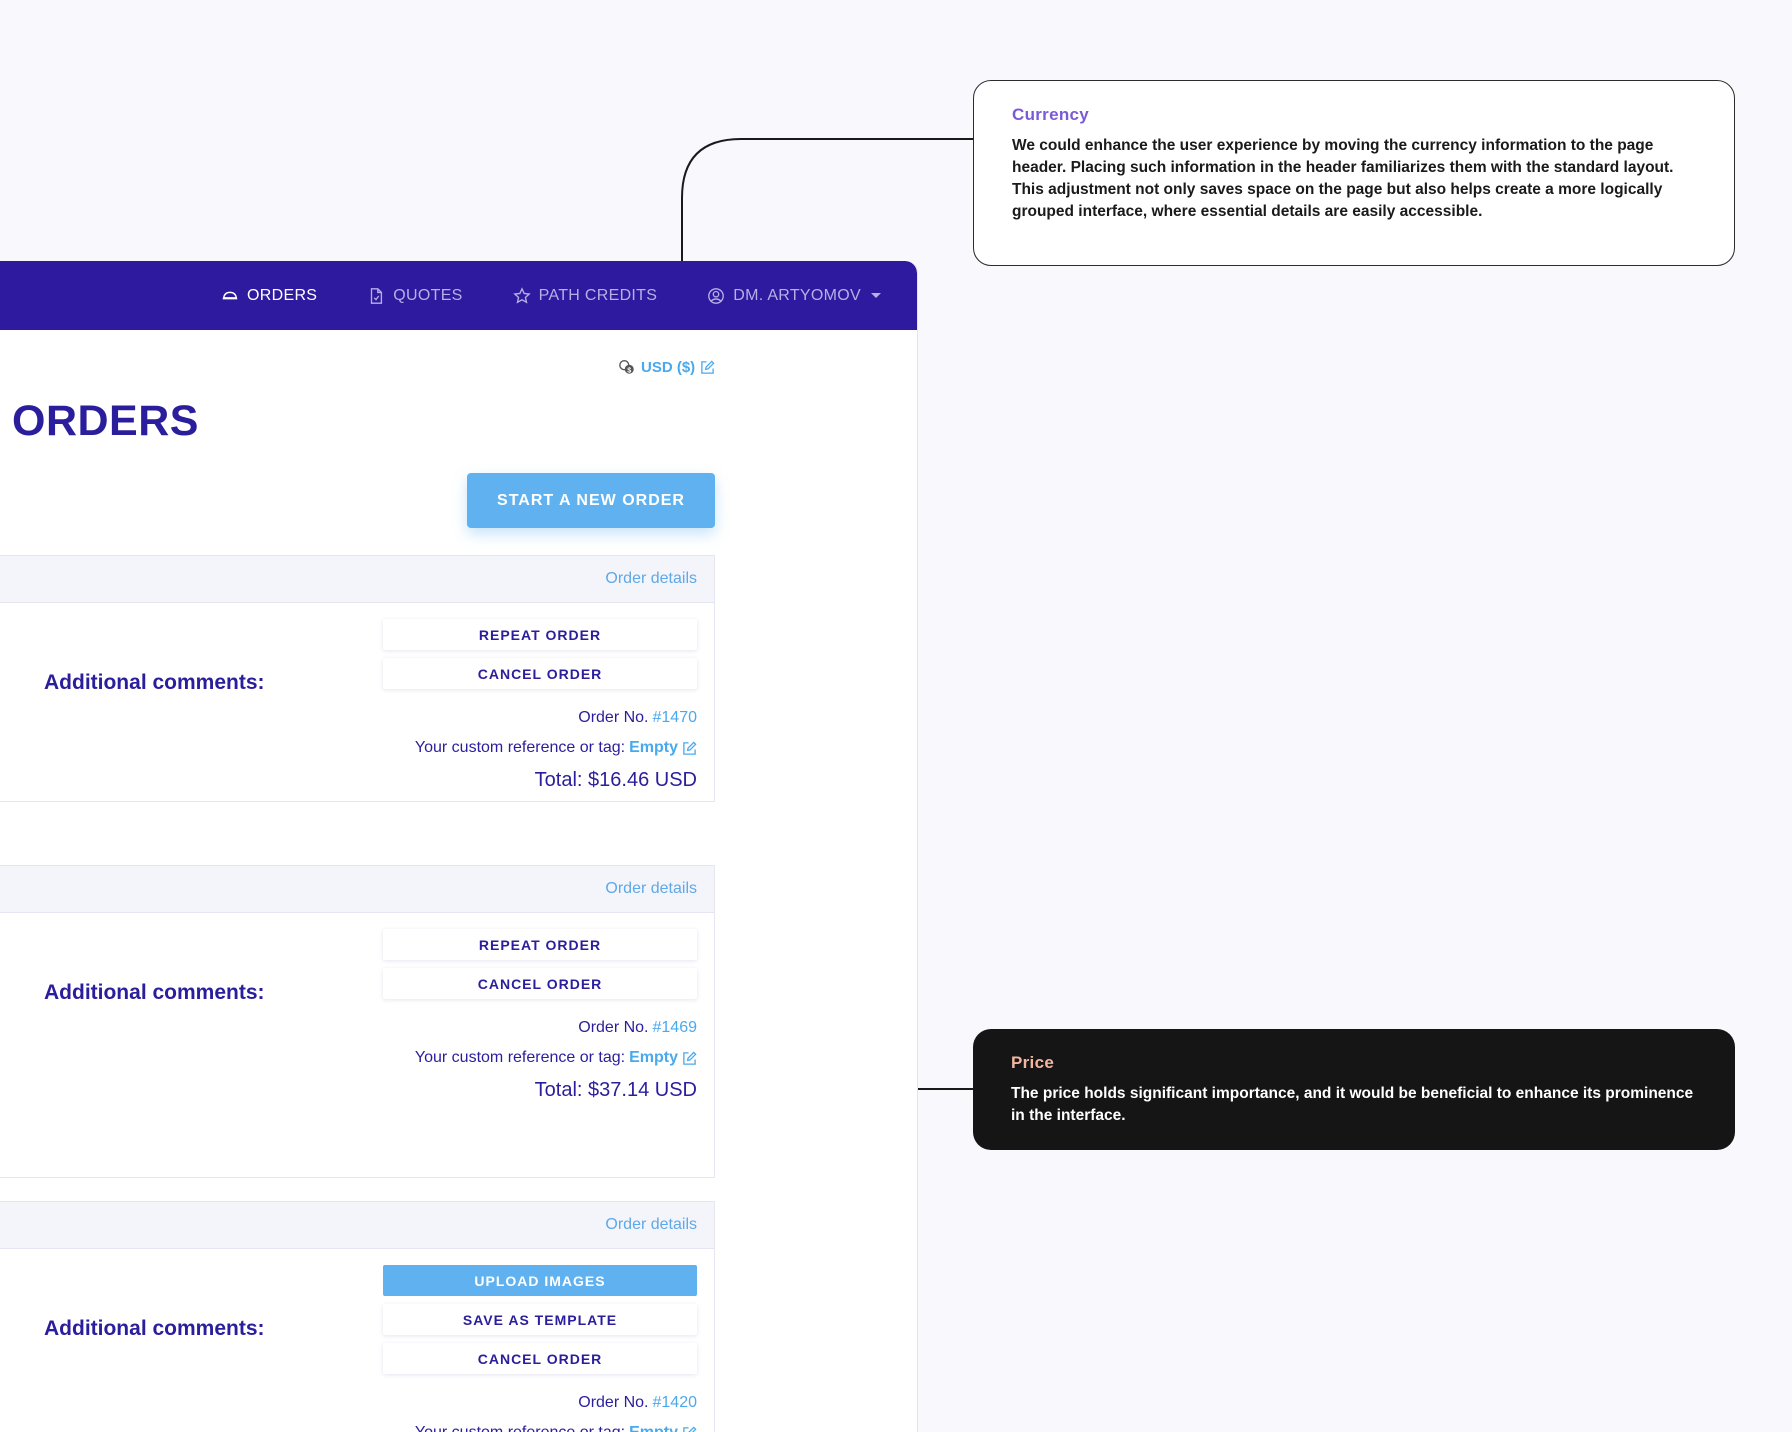 The image size is (1792, 1432). I want to click on currency-selector: $ USD ($), so click(666, 367).